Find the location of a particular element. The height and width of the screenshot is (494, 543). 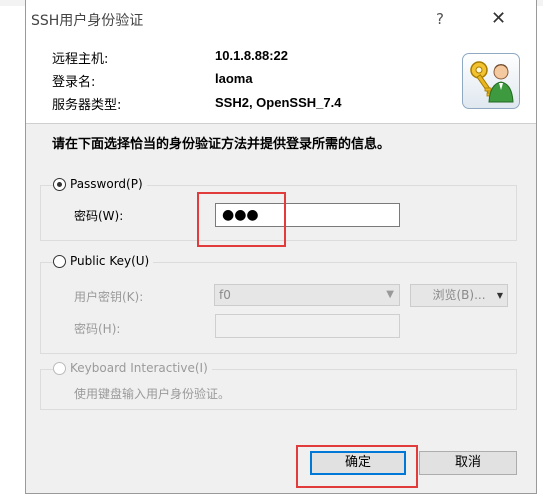

radio-selected-icon is located at coordinates (59, 184).